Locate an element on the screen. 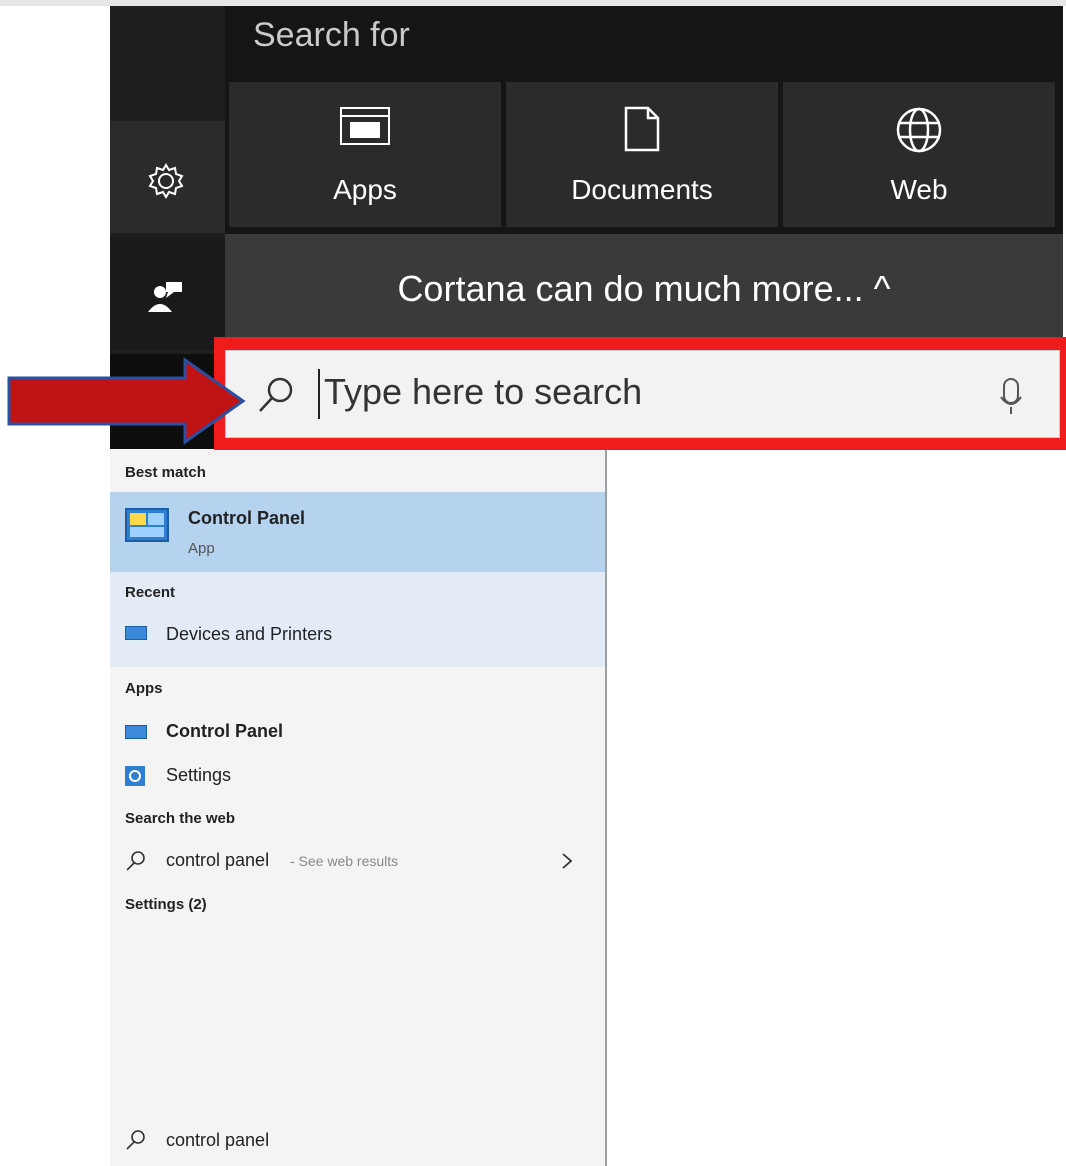 The image size is (1066, 1166). app-item-label: Control Panel is located at coordinates (225, 731).